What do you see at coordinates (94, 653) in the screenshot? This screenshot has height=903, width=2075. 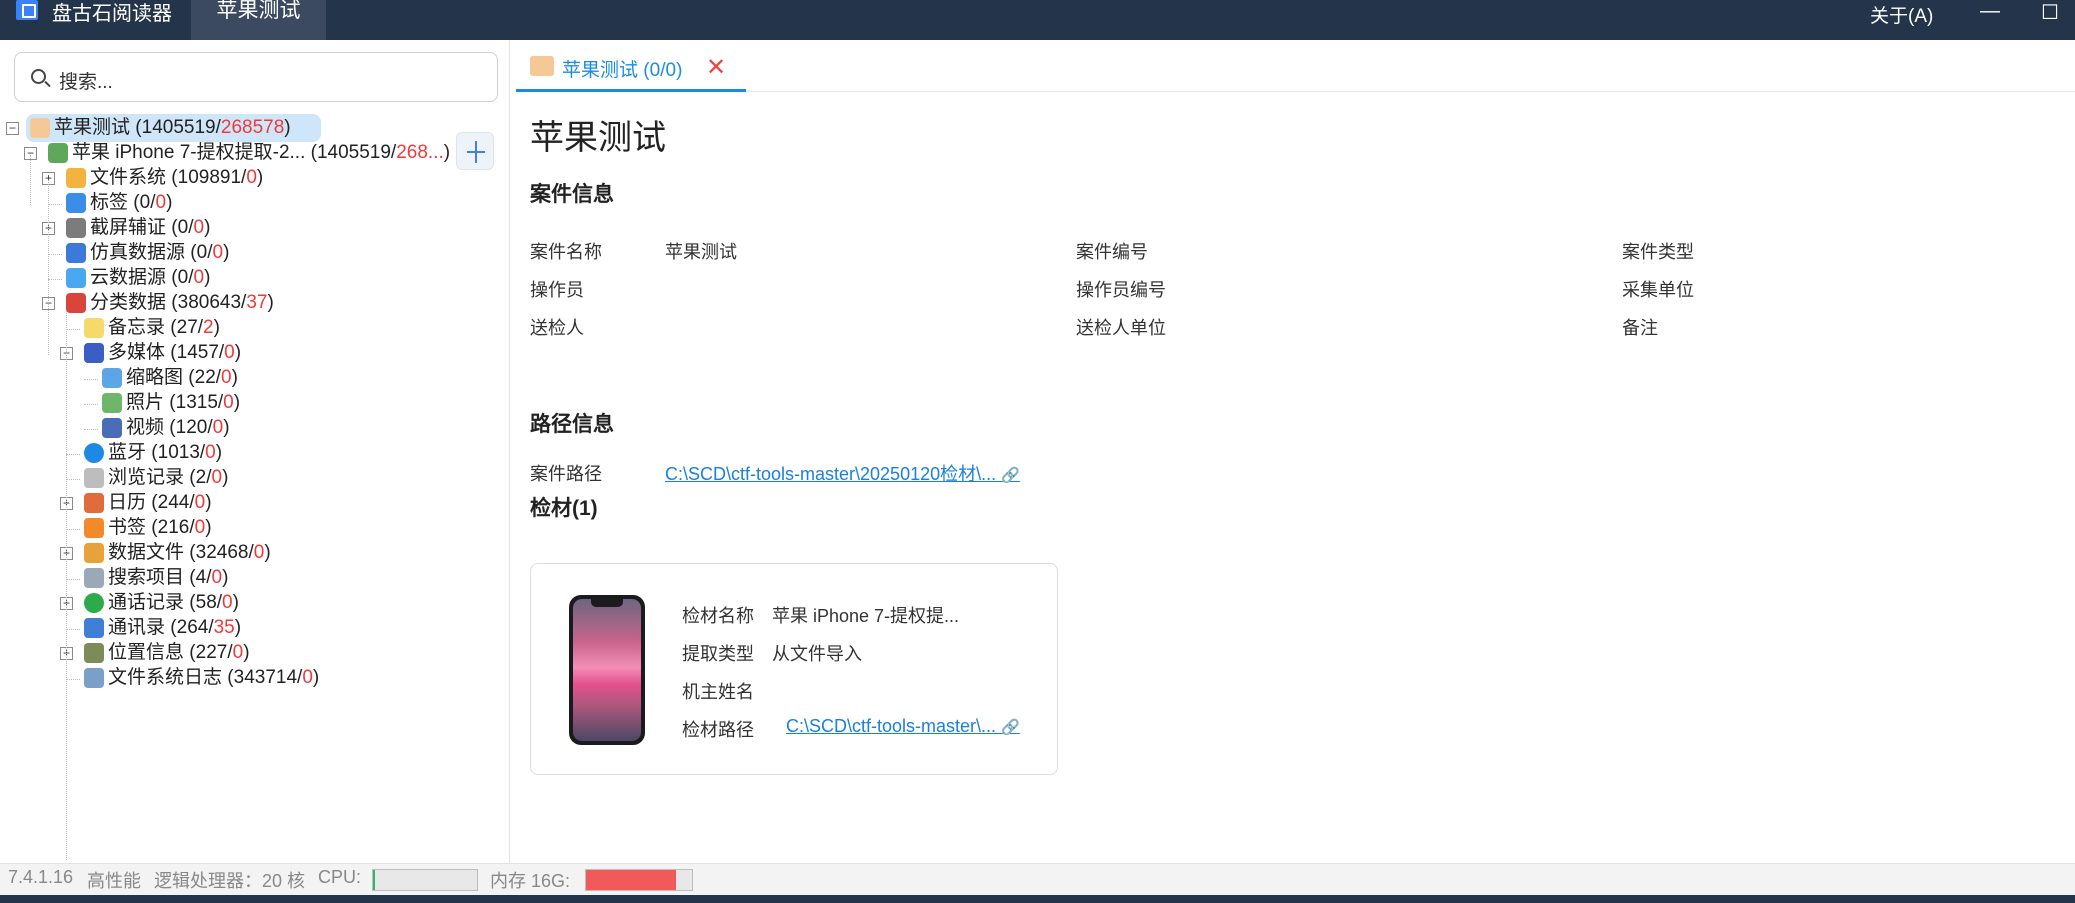 I see `location-icon` at bounding box center [94, 653].